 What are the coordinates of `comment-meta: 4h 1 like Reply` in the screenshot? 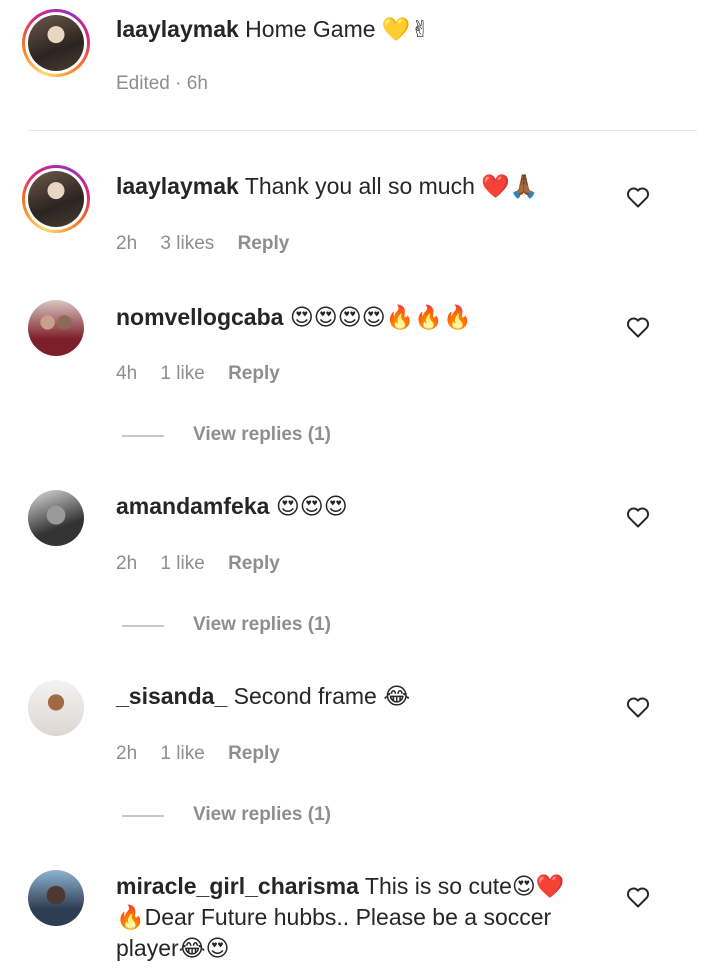 It's located at (207, 374).